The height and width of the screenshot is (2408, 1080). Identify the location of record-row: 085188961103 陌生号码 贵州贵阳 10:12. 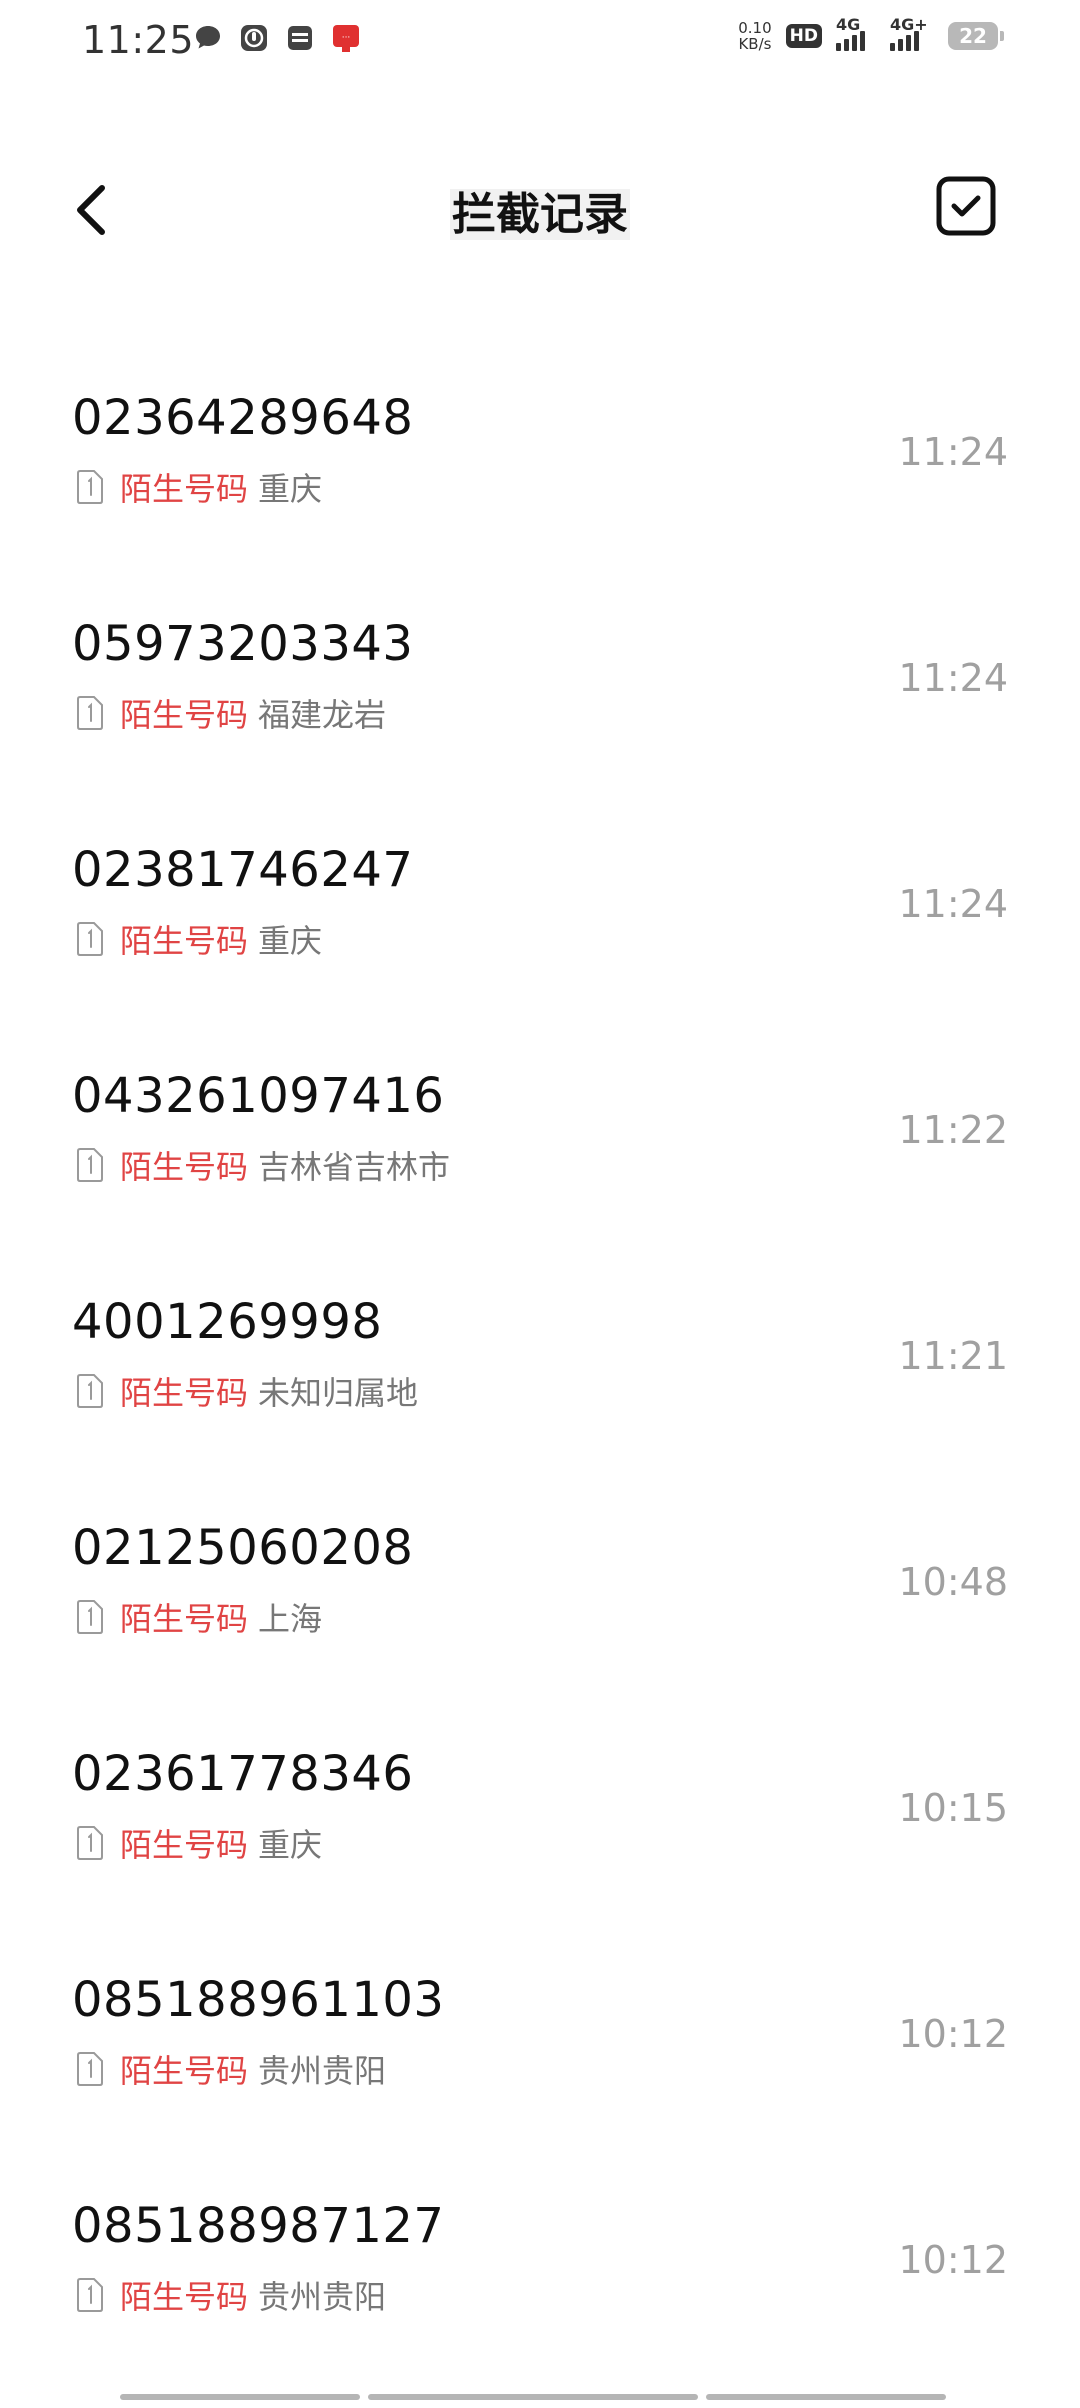
(540, 2065).